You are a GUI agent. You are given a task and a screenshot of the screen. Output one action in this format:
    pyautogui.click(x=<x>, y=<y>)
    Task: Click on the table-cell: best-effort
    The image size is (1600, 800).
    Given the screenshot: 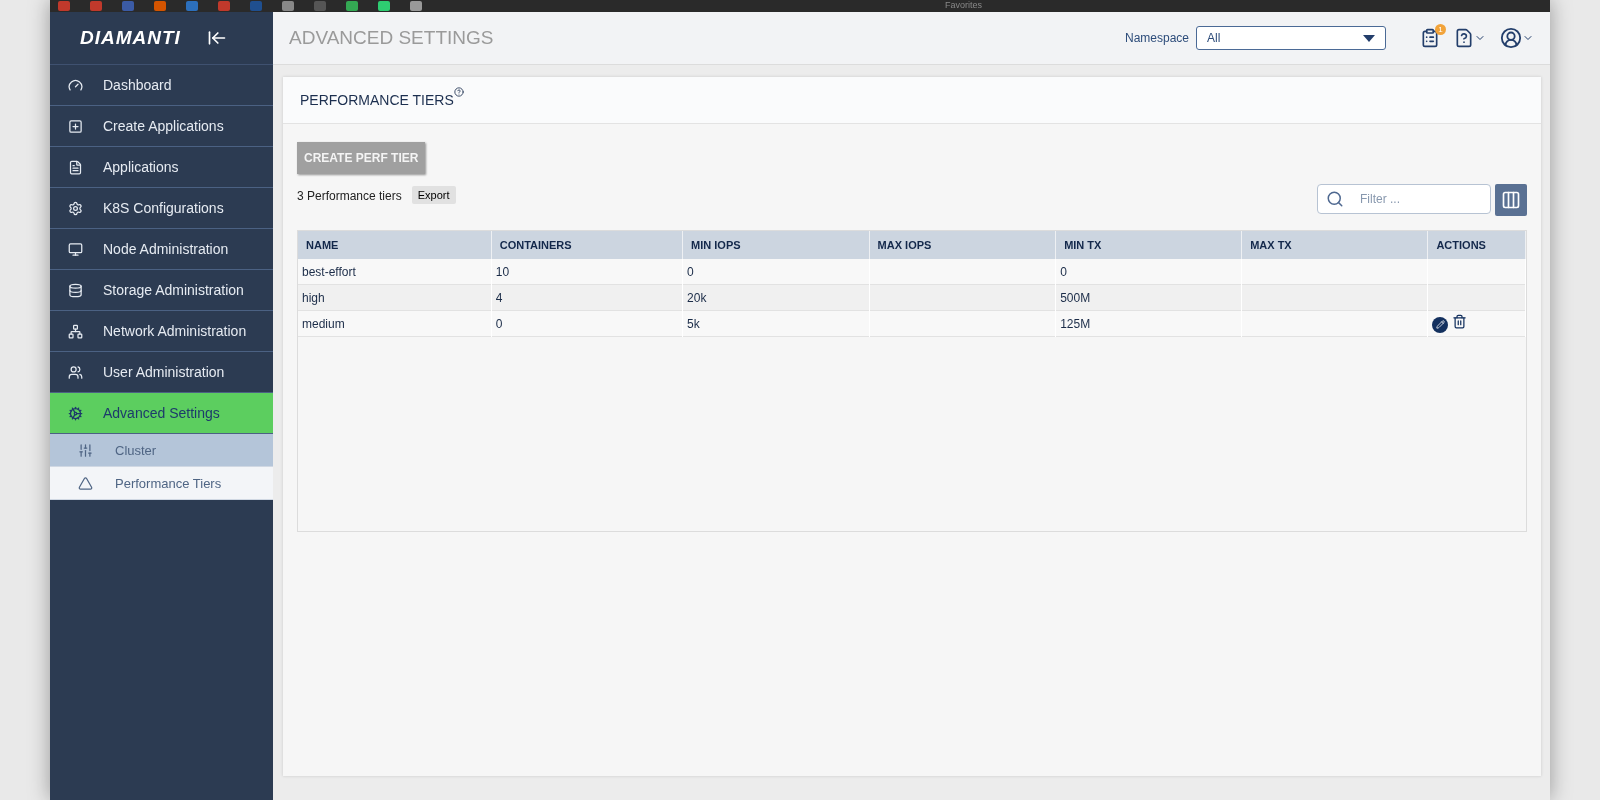 What is the action you would take?
    pyautogui.click(x=395, y=272)
    